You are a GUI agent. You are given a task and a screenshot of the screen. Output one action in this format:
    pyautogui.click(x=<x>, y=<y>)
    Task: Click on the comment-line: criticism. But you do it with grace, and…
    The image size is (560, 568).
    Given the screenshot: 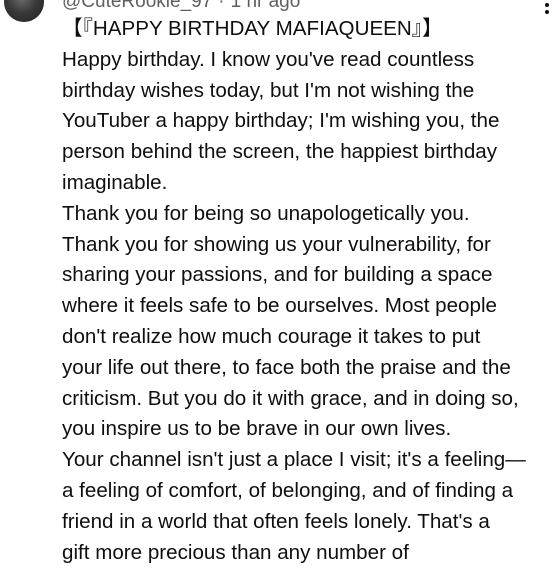 What is the action you would take?
    pyautogui.click(x=290, y=398)
    